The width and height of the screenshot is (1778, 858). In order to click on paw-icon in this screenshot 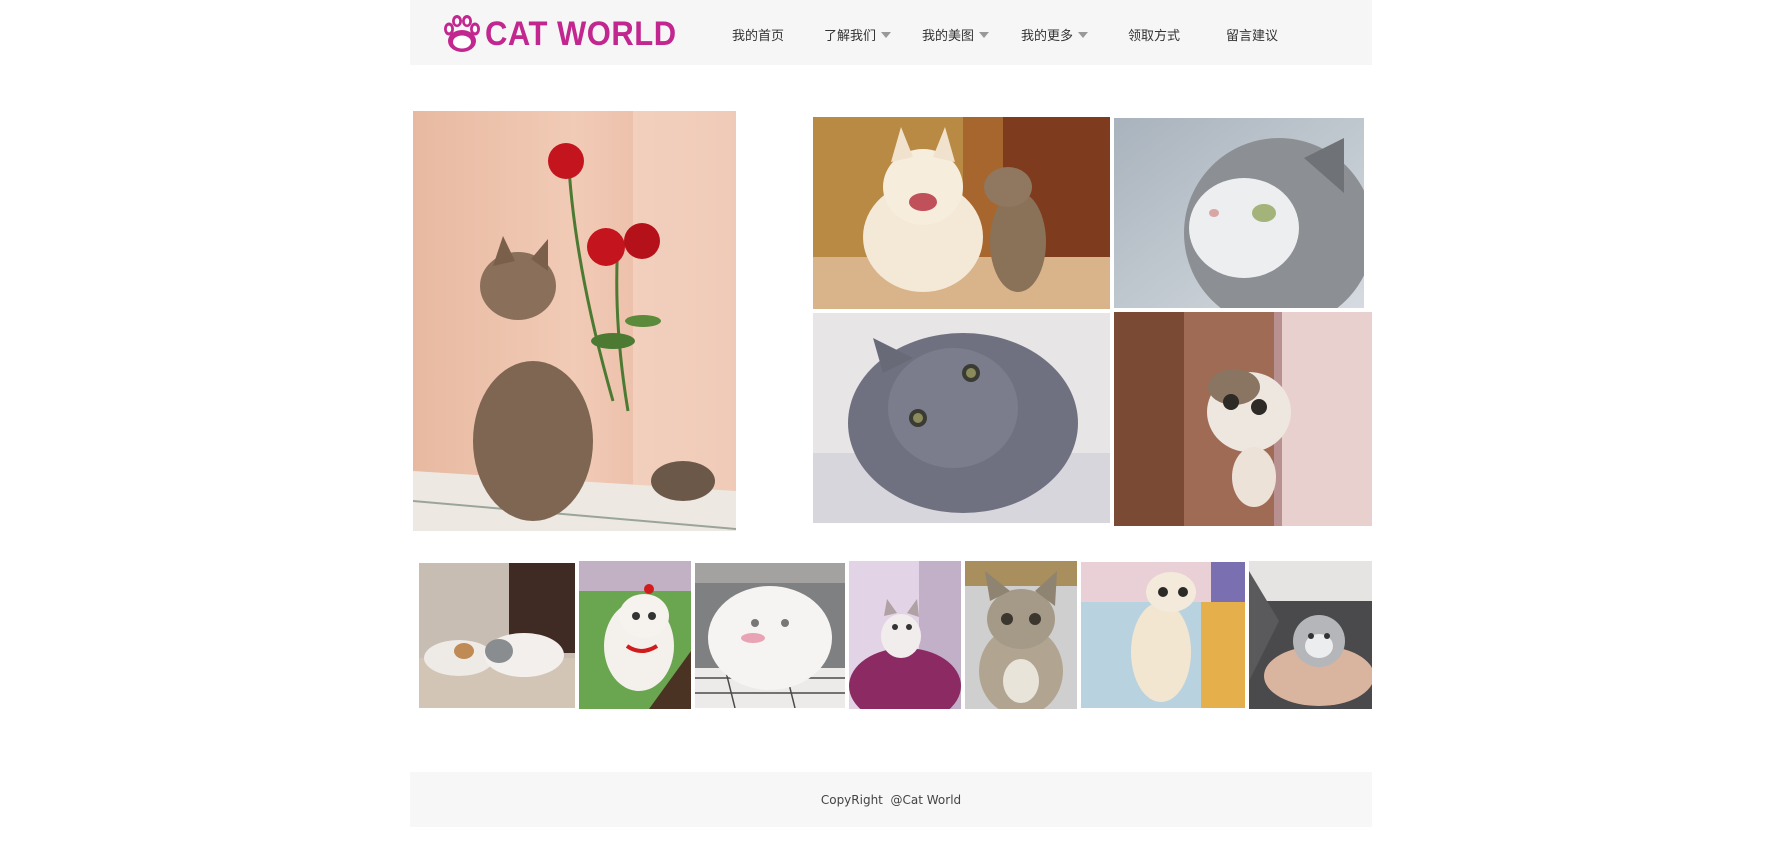, I will do `click(462, 33)`.